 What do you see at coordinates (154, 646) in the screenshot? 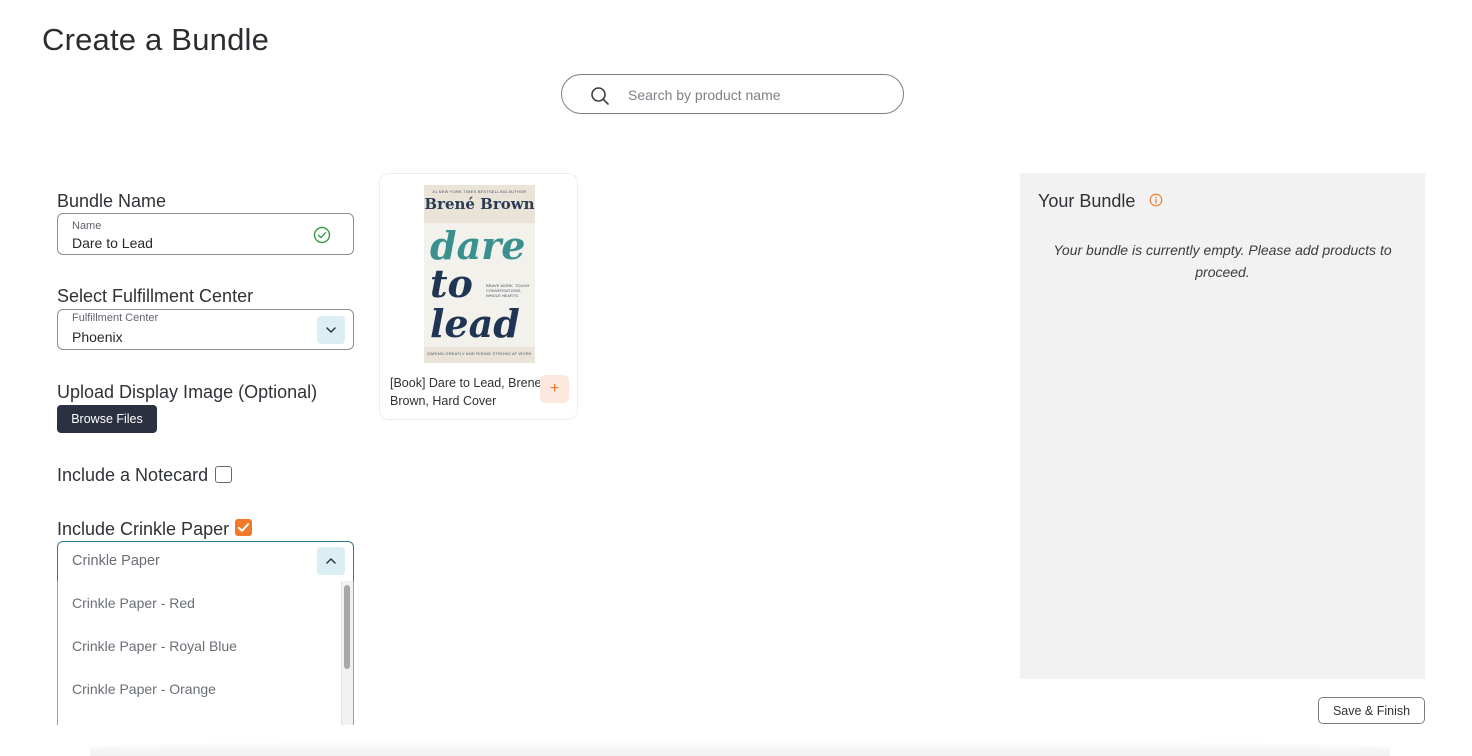
I see `dropdown-option: Crinkle Paper - Royal Blue` at bounding box center [154, 646].